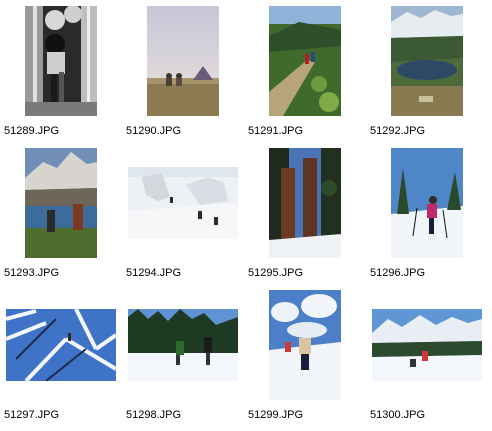  Describe the element at coordinates (275, 273) in the screenshot. I see `filename-51295: 51295.JPG` at that location.